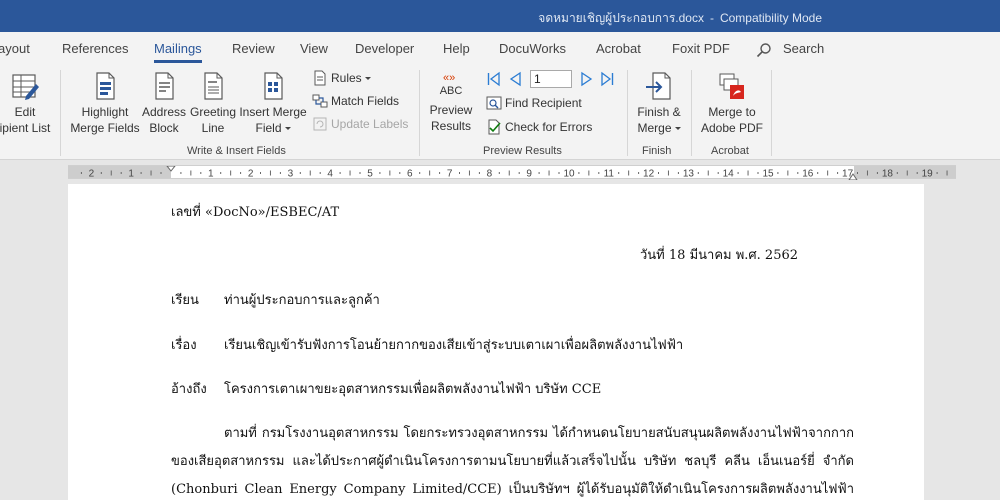 The image size is (1000, 500). I want to click on preview-results-icon: «», so click(449, 78).